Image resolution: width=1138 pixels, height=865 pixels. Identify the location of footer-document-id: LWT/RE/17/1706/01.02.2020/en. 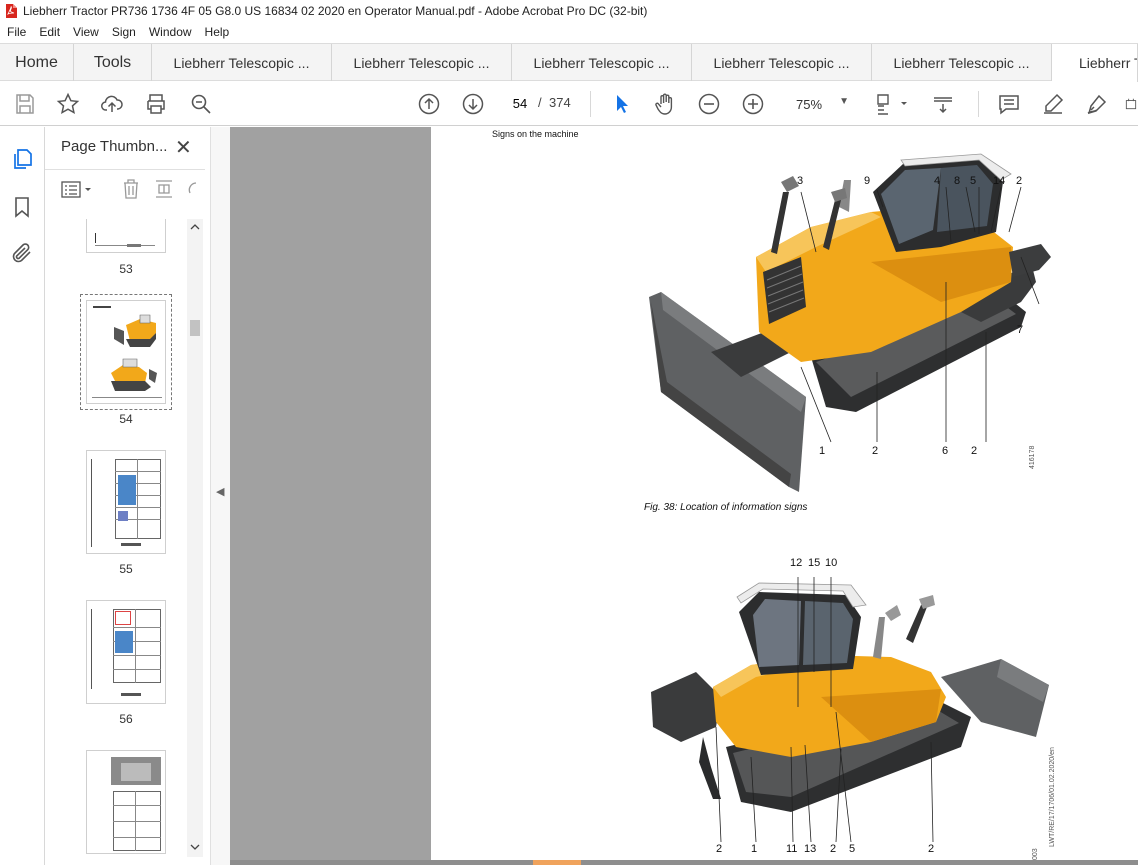
(1052, 797).